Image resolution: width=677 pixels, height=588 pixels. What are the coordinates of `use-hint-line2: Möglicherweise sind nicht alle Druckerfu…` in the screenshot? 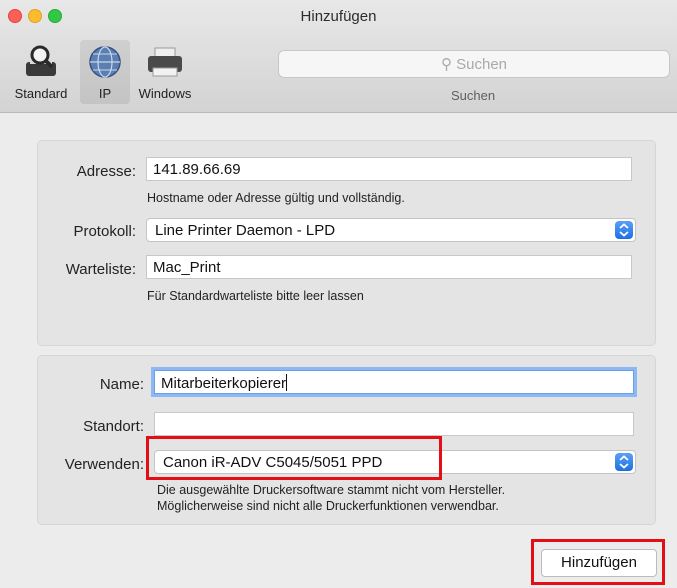 It's located at (328, 506).